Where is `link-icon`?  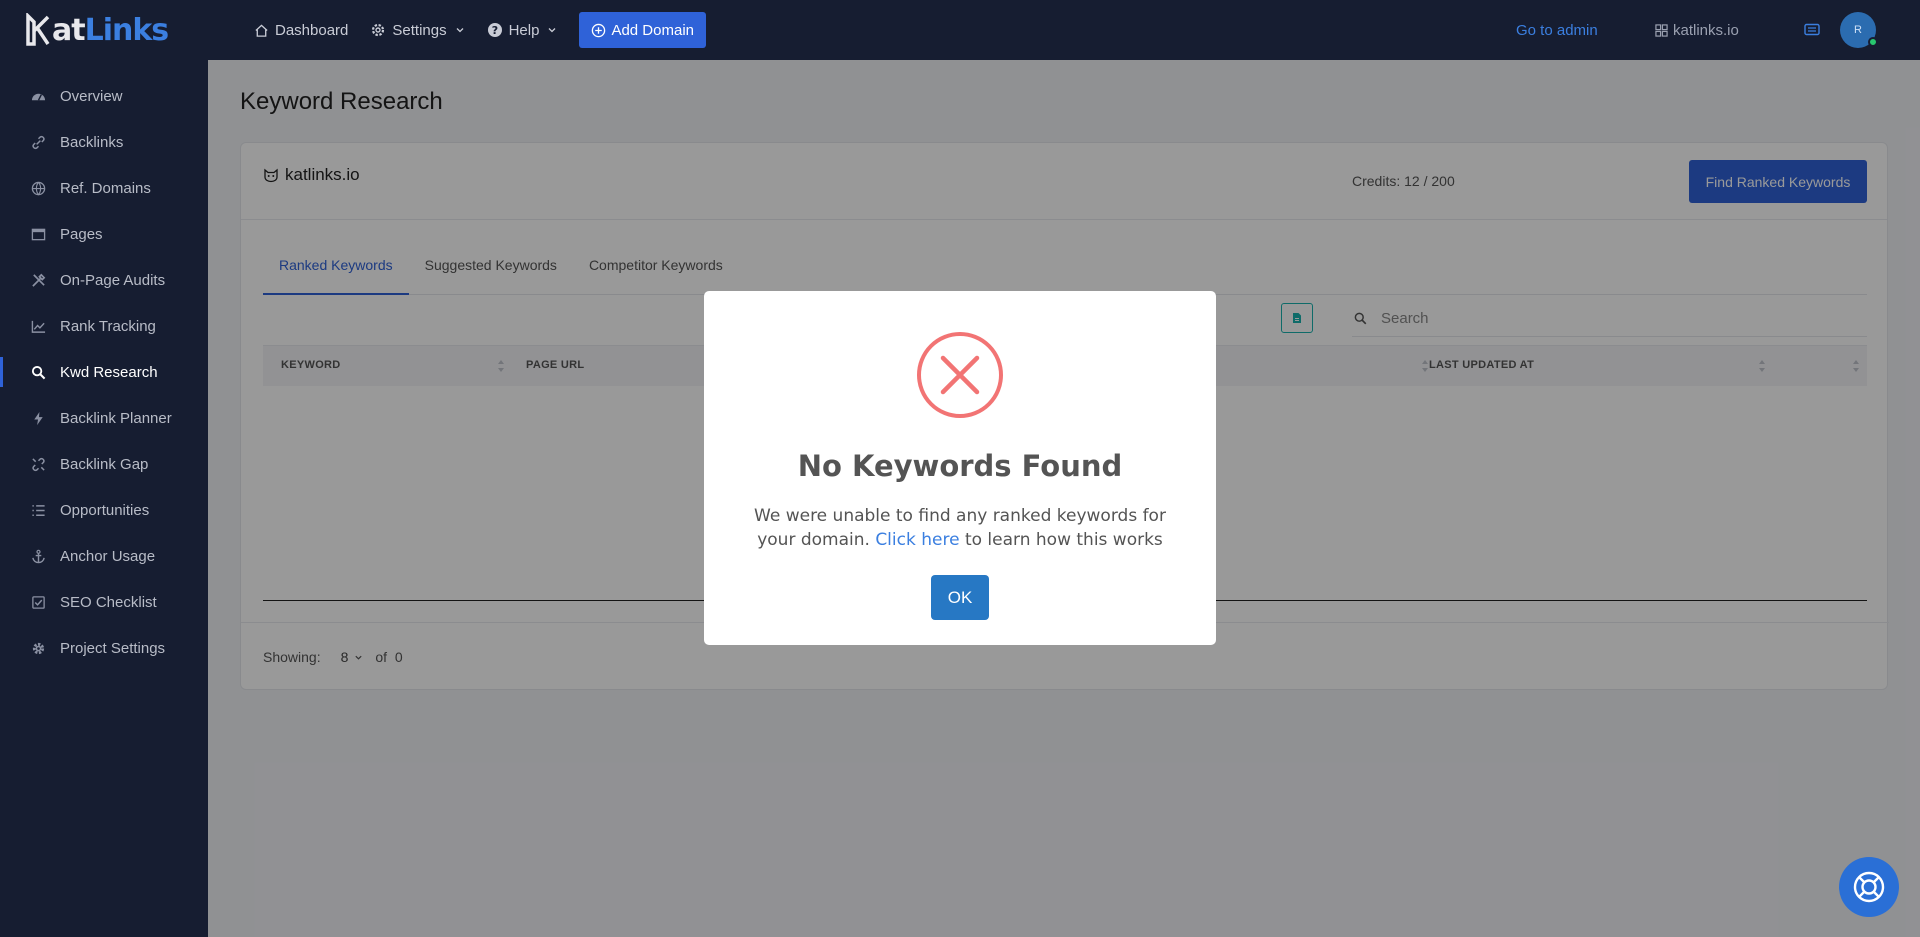
link-icon is located at coordinates (38, 142).